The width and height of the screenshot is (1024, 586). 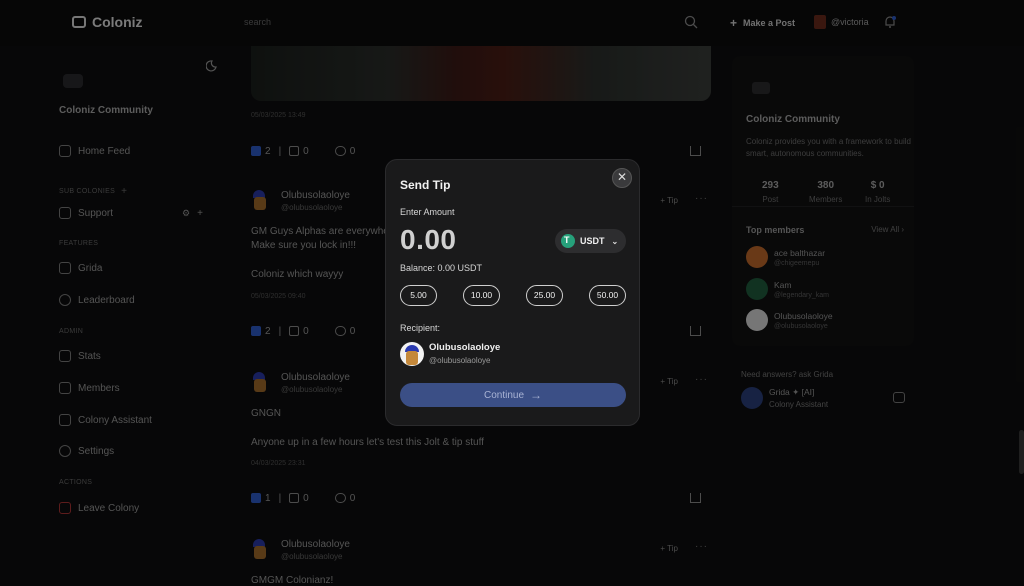 I want to click on preset-amount-button: 5.00, so click(x=418, y=295).